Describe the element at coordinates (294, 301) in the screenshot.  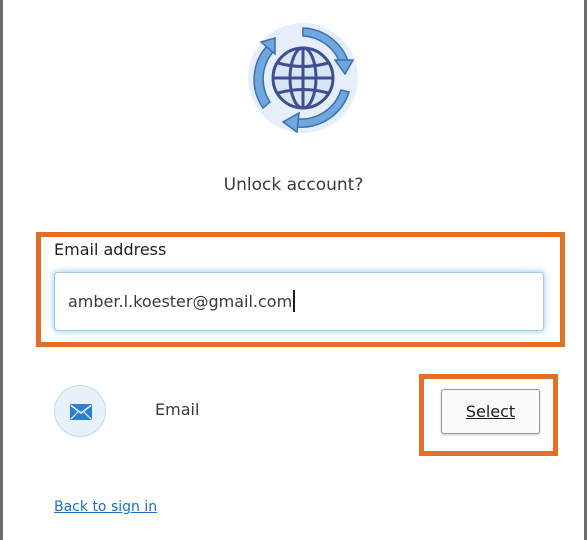
I see `text-caret` at that location.